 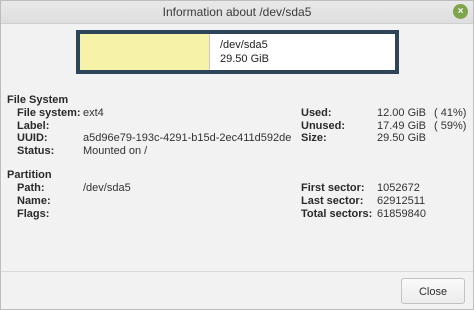 I want to click on filesystem-type-label: File system:, so click(x=49, y=113).